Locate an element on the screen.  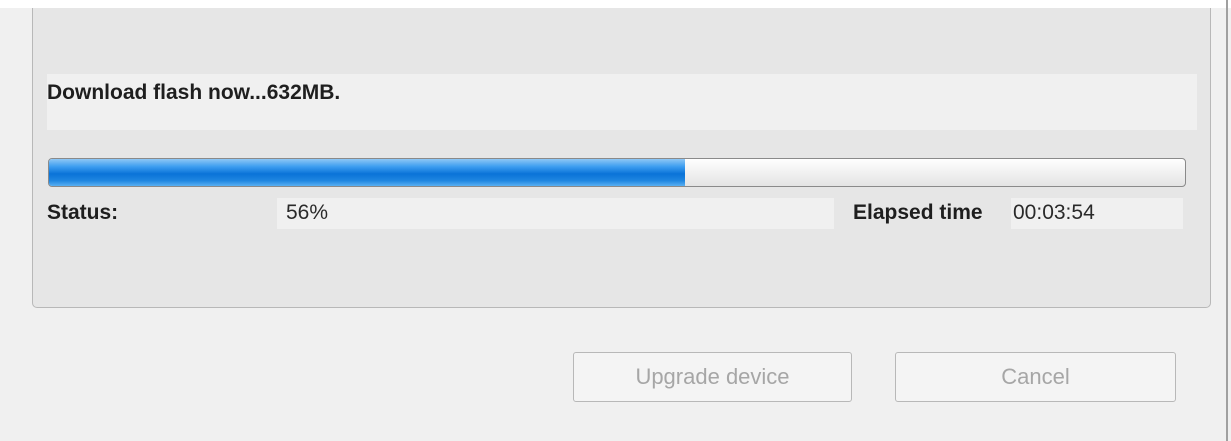
message-row: Download flash now...632MB. is located at coordinates (622, 102).